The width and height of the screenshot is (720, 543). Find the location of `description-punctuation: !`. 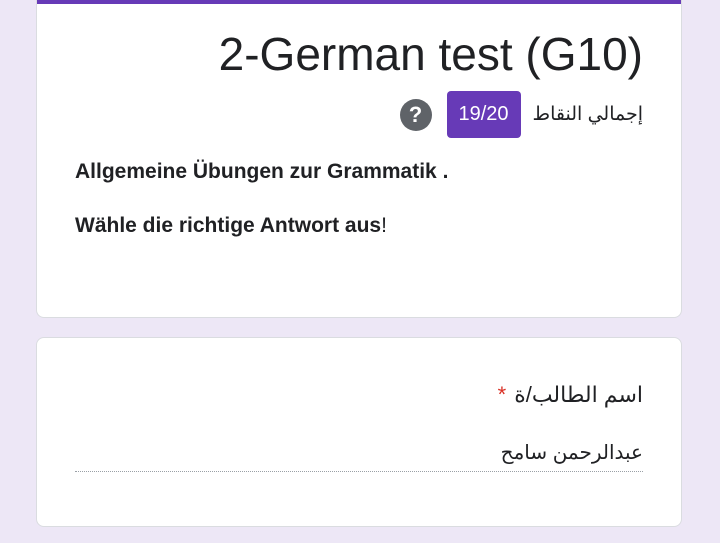

description-punctuation: ! is located at coordinates (384, 225).